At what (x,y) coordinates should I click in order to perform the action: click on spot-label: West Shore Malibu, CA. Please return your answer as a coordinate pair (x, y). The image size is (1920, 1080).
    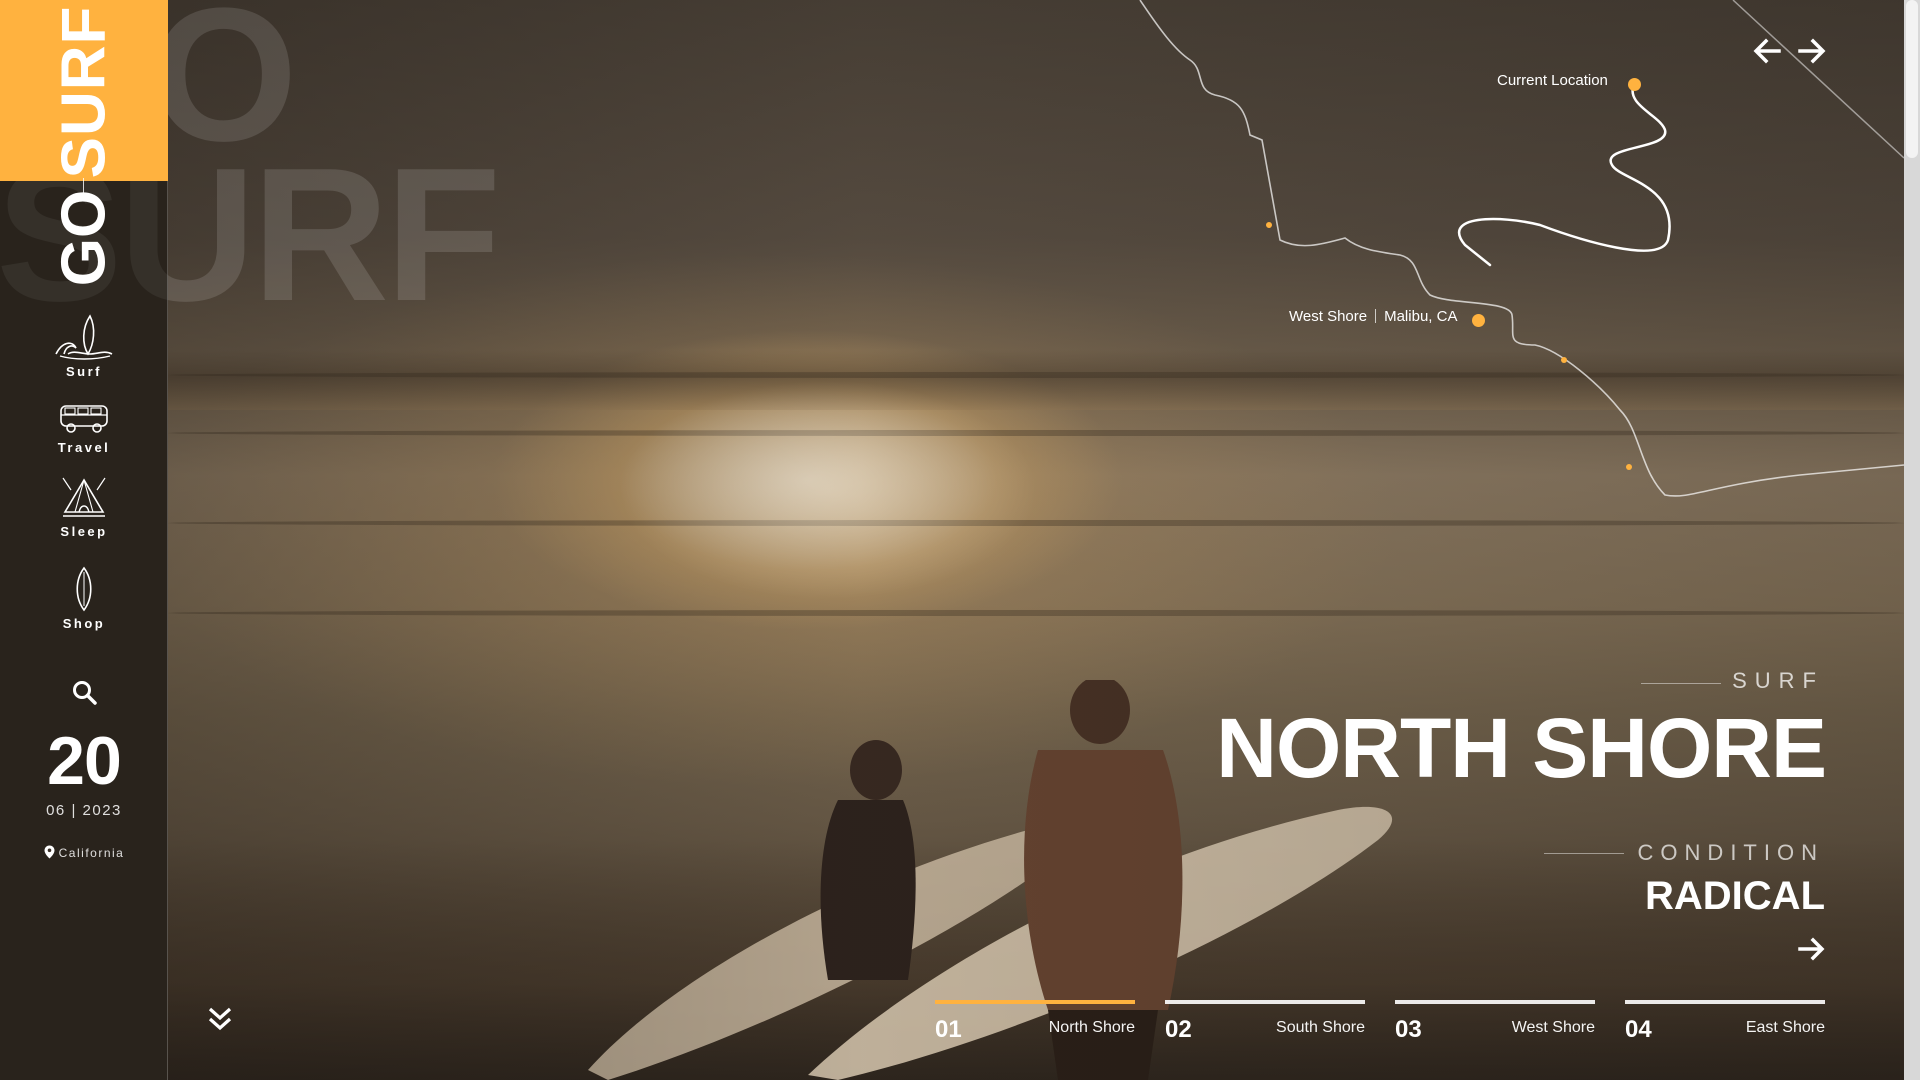
    Looking at the image, I should click on (1373, 316).